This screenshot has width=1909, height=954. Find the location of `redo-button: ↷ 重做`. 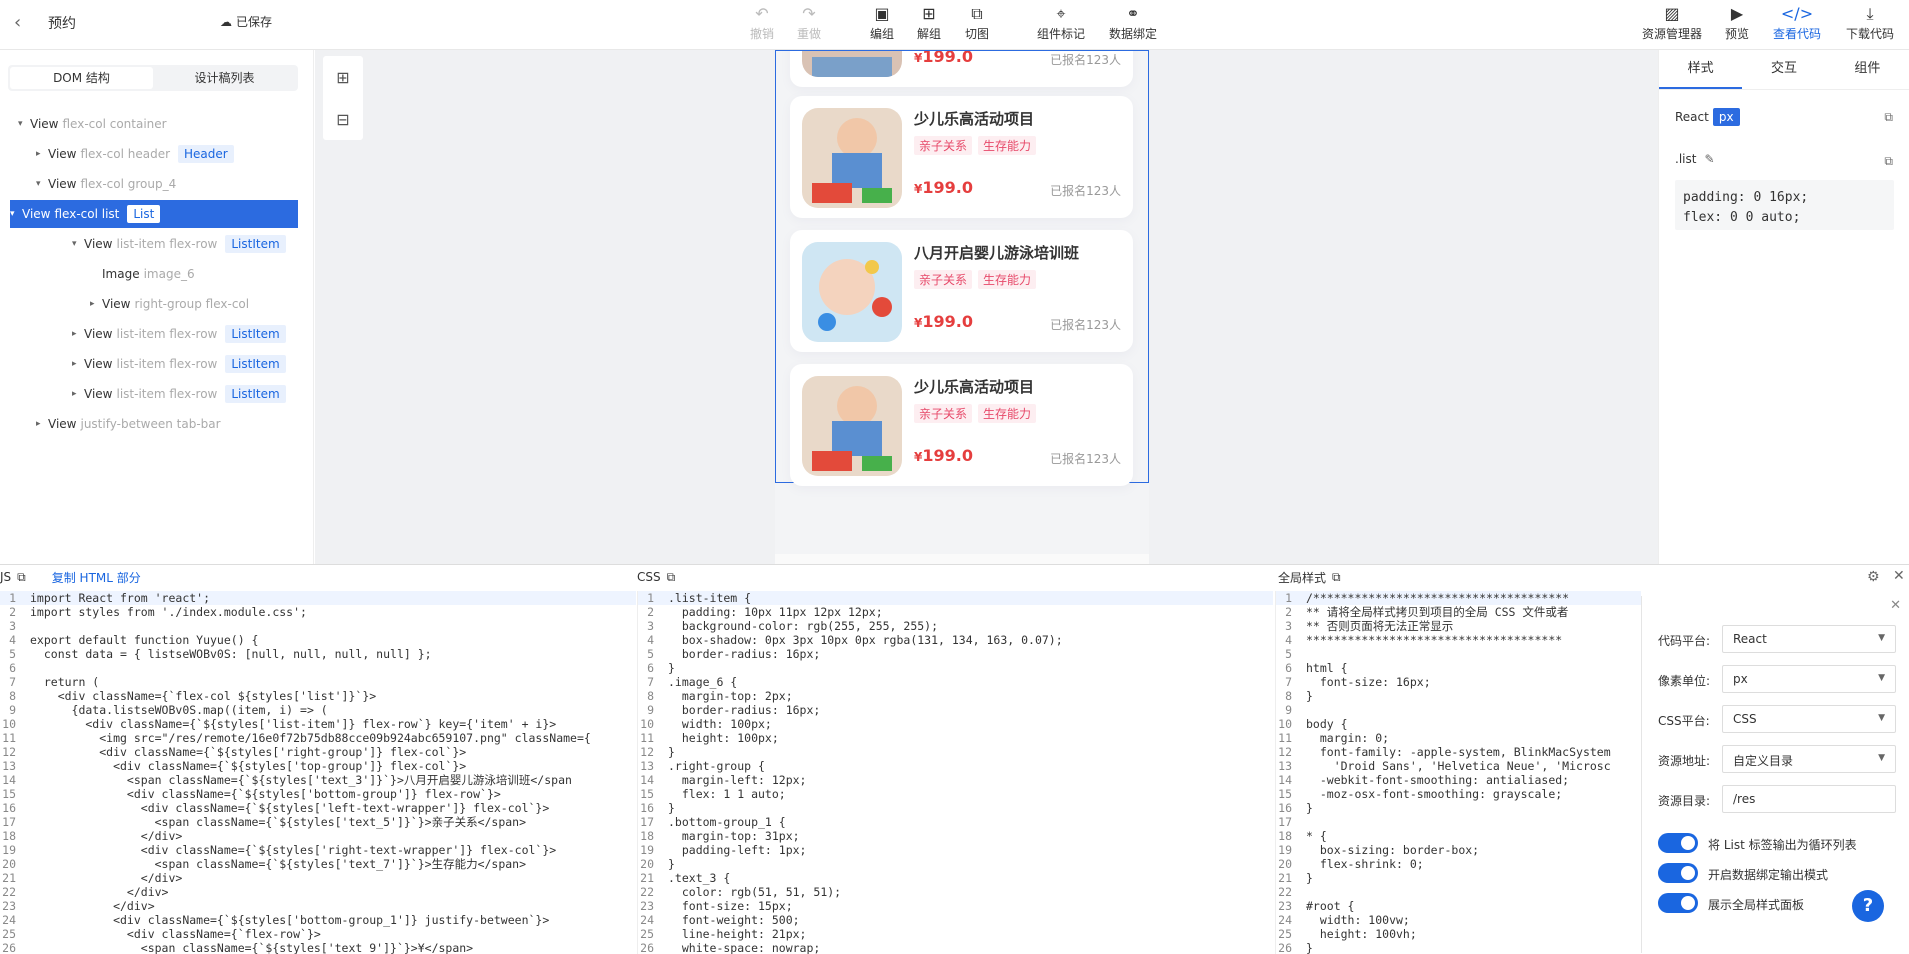

redo-button: ↷ 重做 is located at coordinates (809, 22).